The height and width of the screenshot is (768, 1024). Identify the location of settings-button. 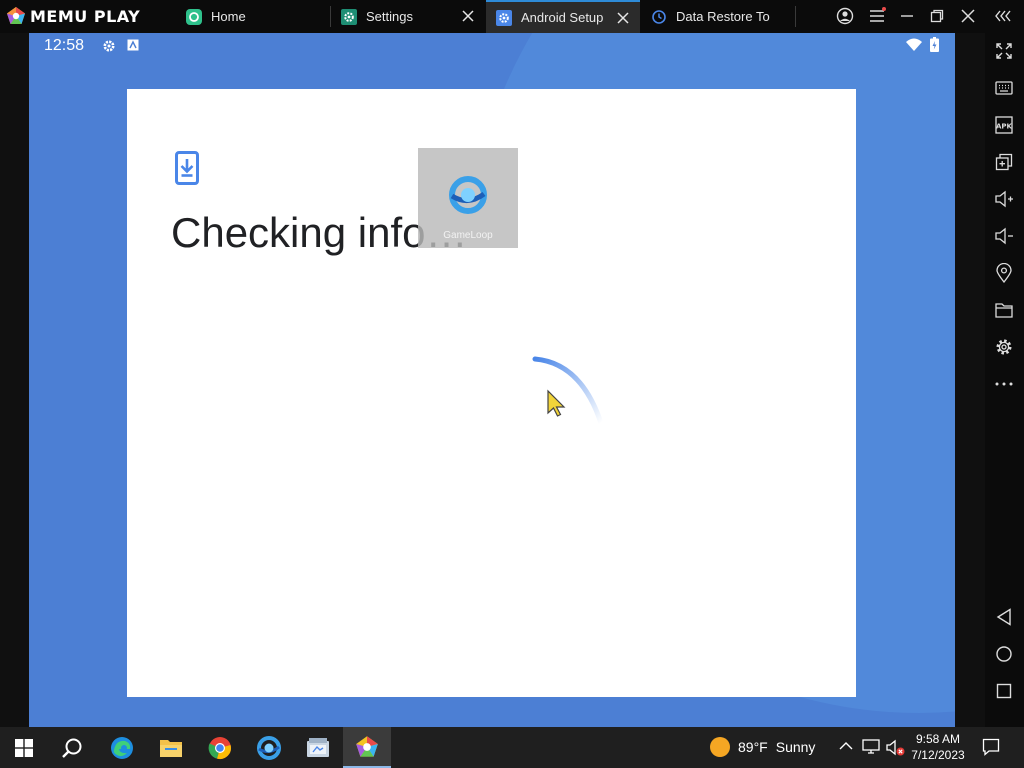
(1004, 347).